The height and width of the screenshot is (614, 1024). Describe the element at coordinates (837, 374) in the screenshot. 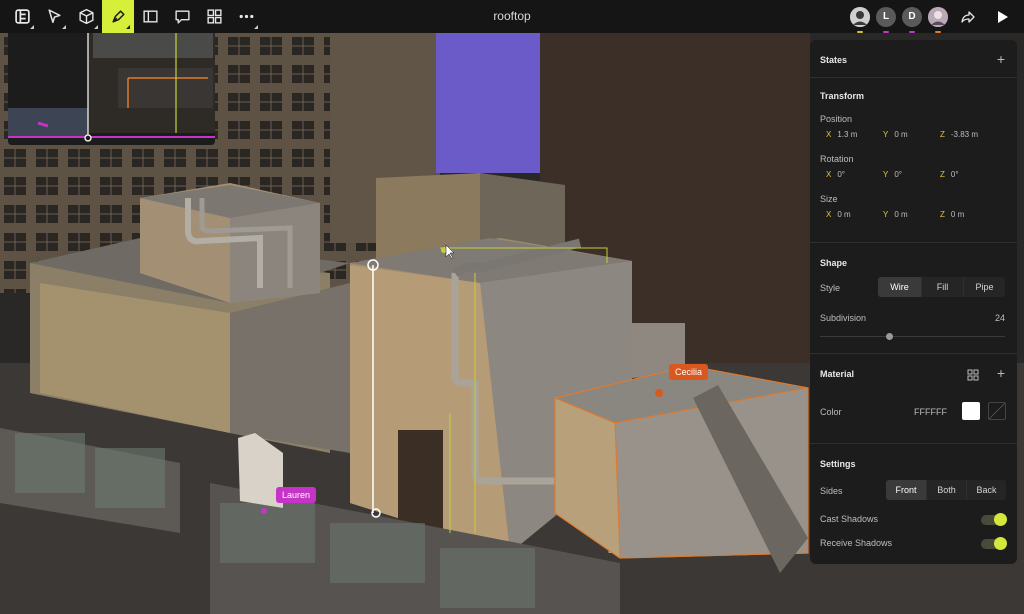

I see `material-title: Material` at that location.